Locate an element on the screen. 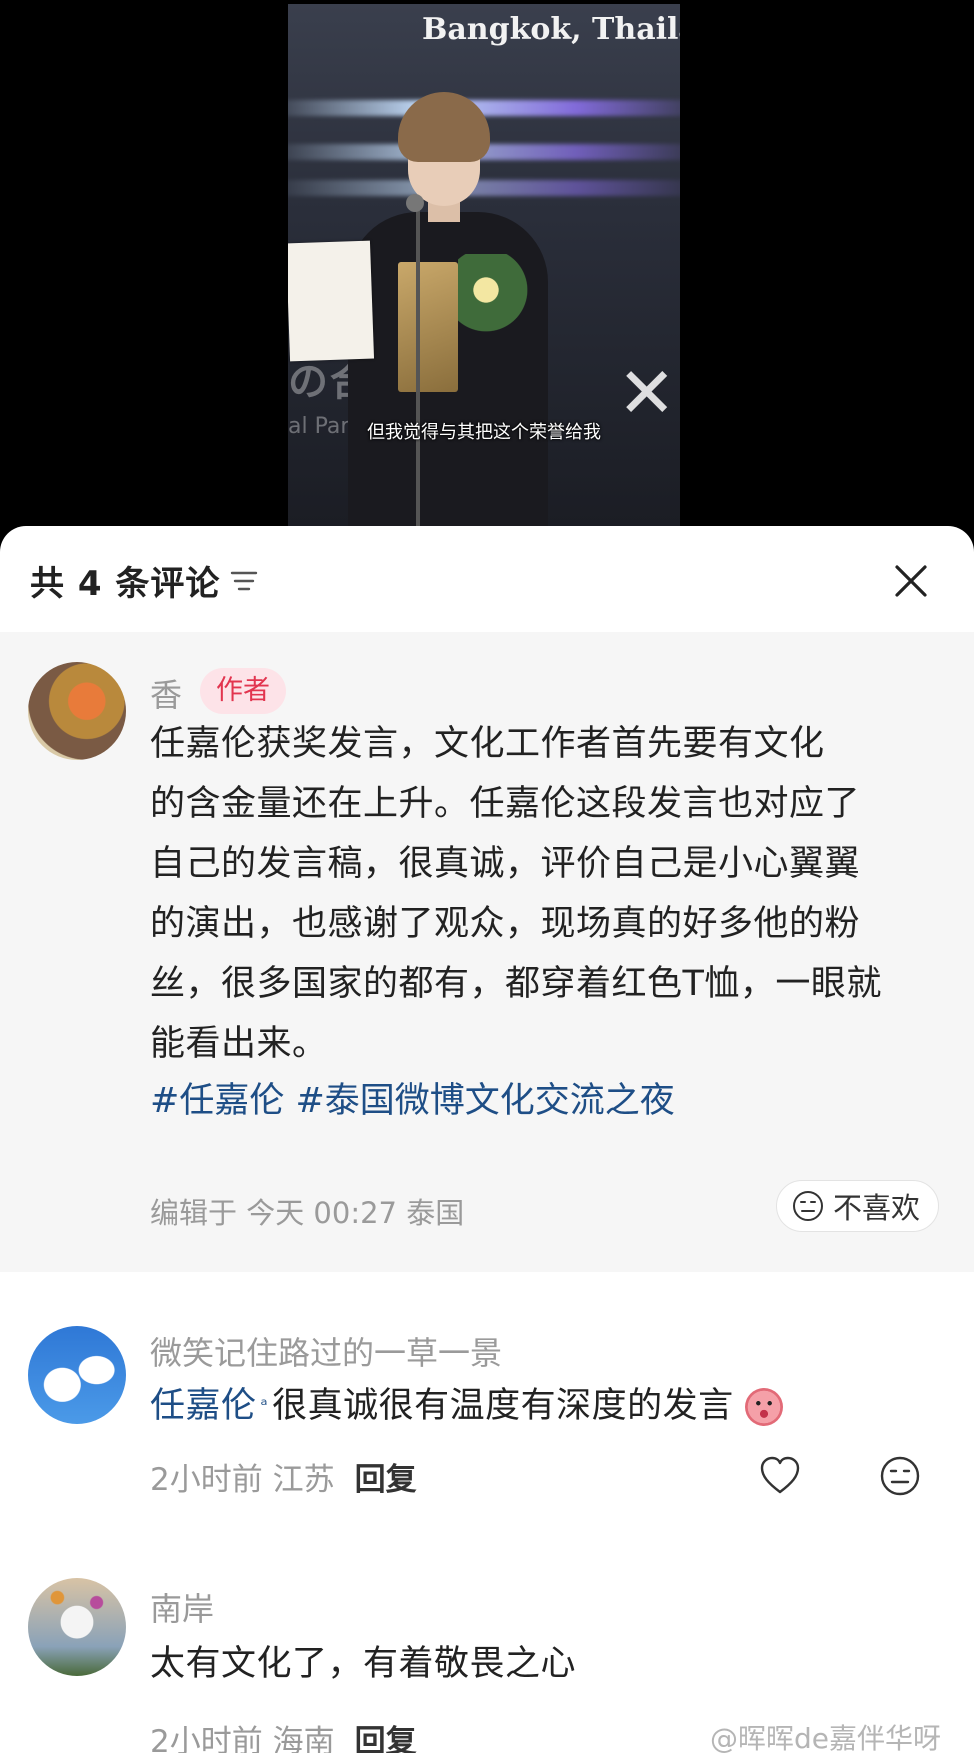 The image size is (974, 1753). comment-body: 很真诚很有温度有深度的发言 is located at coordinates (503, 1406).